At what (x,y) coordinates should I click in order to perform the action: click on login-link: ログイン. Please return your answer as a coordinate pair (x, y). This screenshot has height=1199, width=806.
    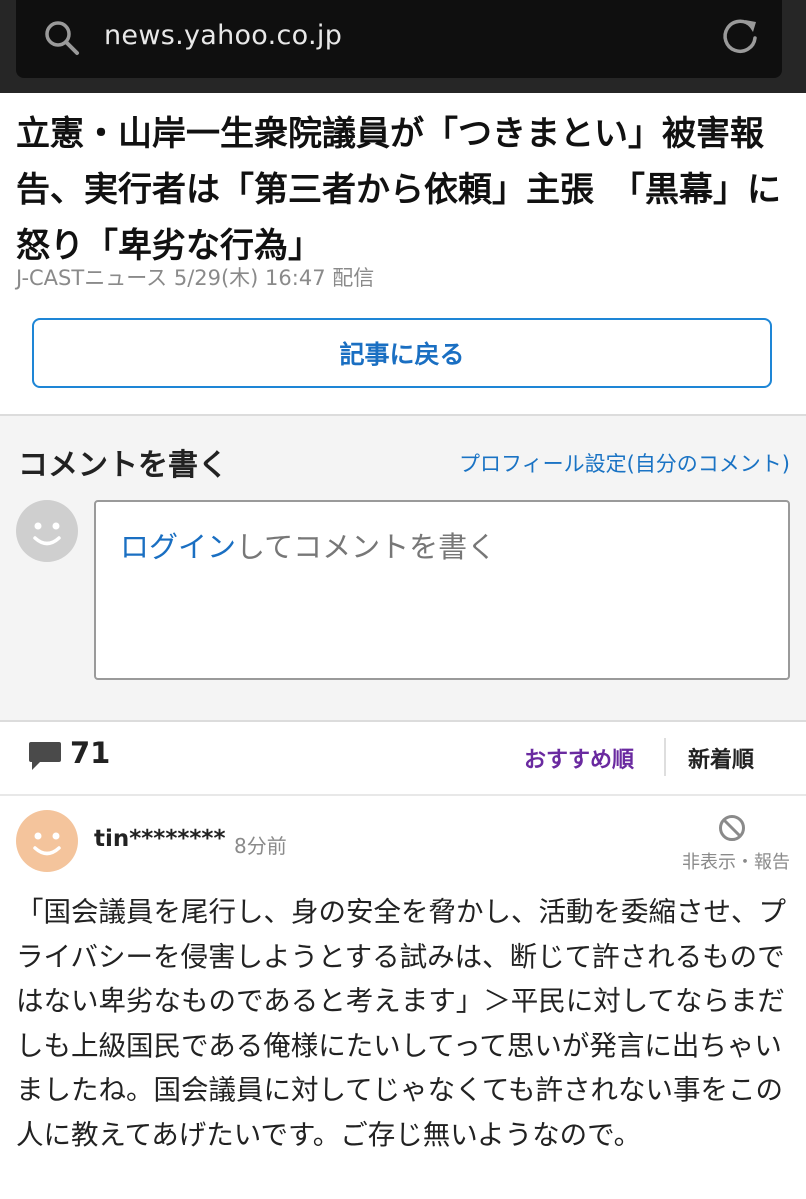
    Looking at the image, I should click on (178, 547).